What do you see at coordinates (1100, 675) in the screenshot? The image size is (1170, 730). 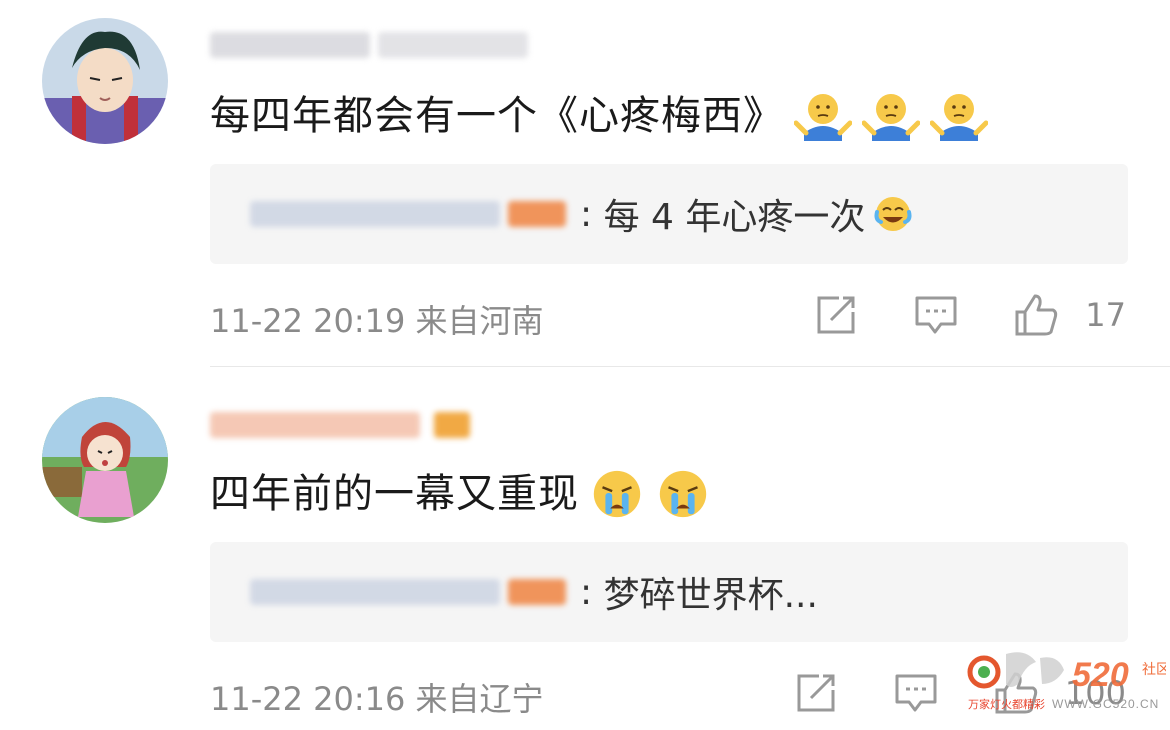 I see `watermark-brand: 520` at bounding box center [1100, 675].